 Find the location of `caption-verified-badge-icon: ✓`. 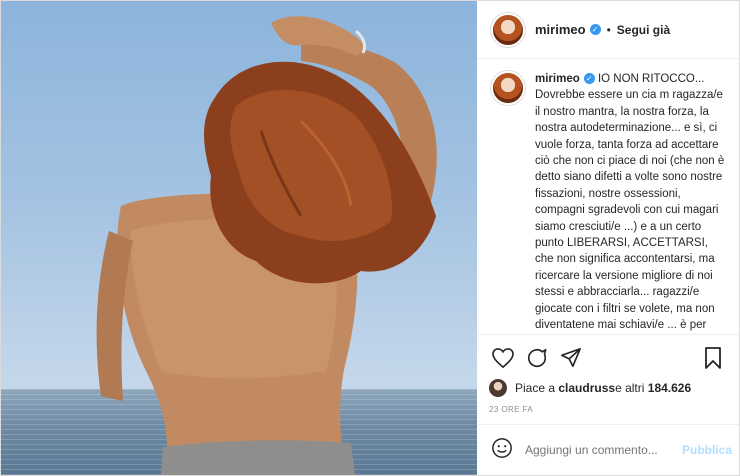

caption-verified-badge-icon: ✓ is located at coordinates (589, 79).